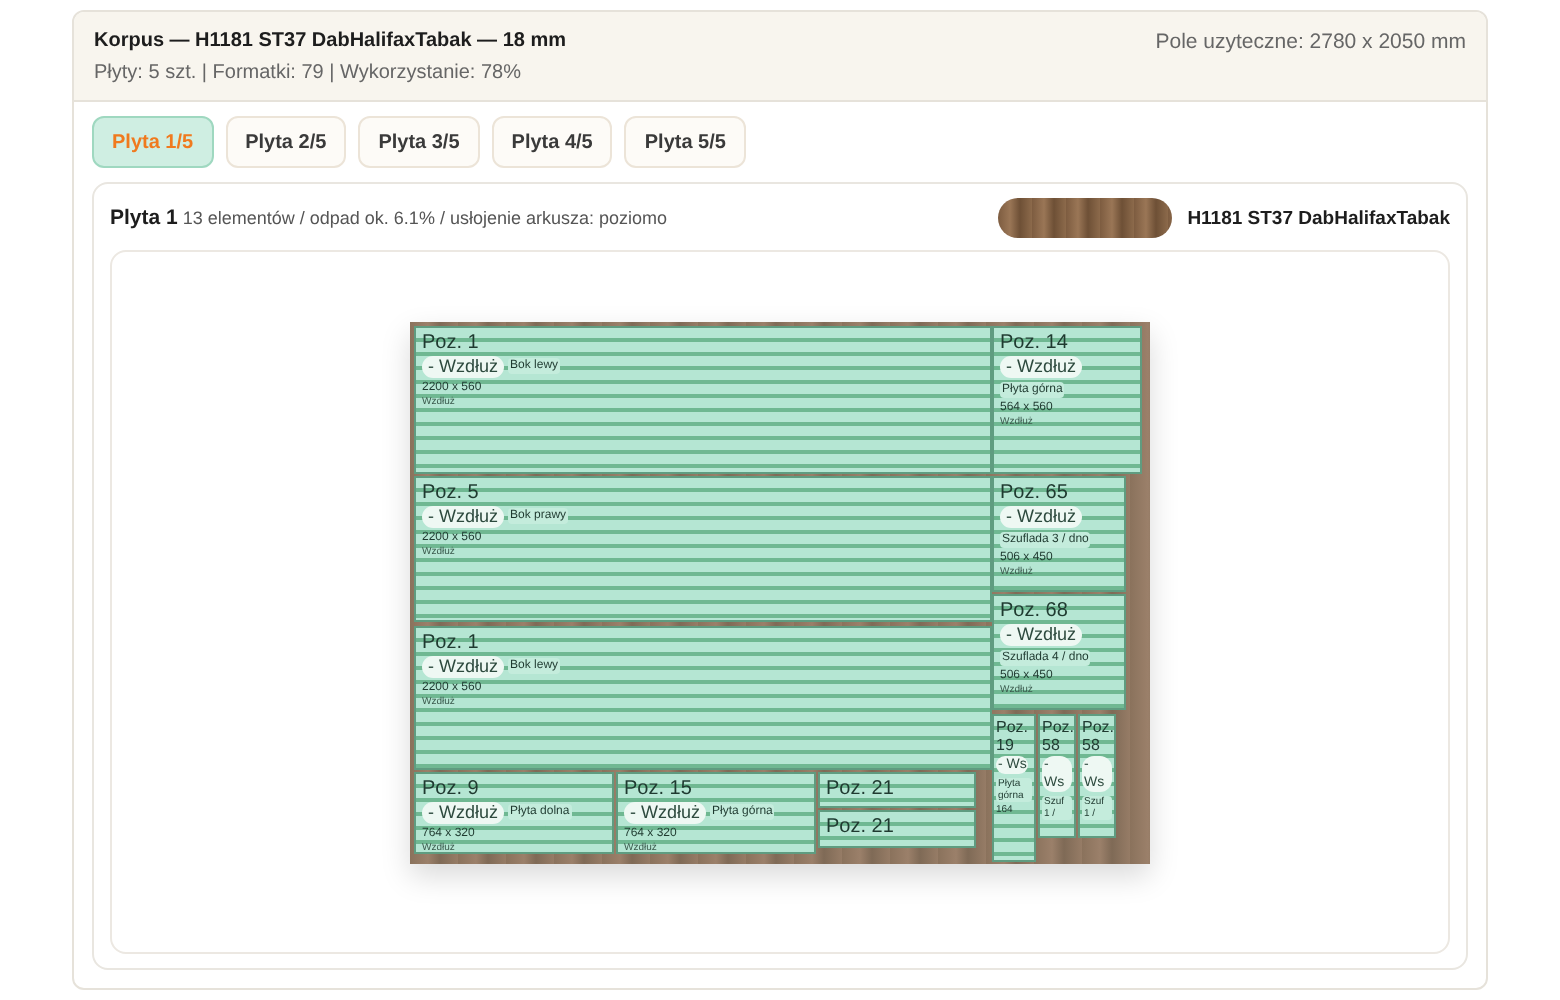 The width and height of the screenshot is (1560, 1000). I want to click on project-title: Korpus — H1181 ST37 DabHalifaxTabak — 18 mm, so click(330, 41).